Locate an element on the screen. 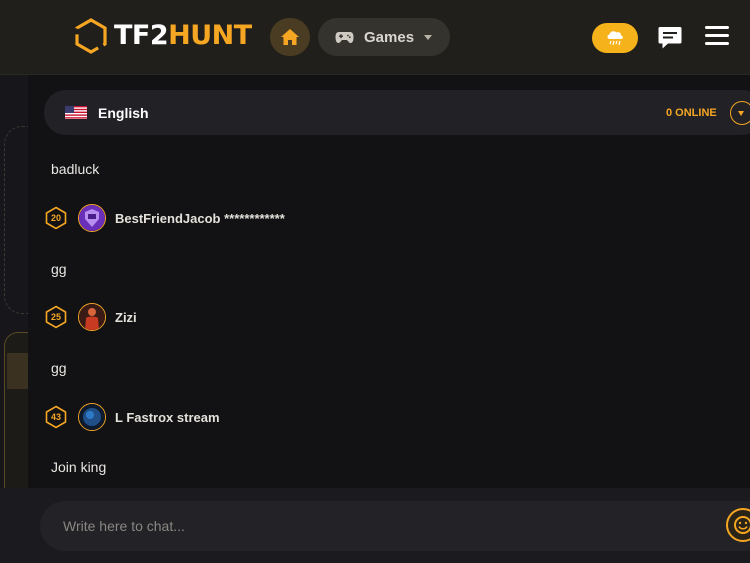 The width and height of the screenshot is (750, 563). online-toggle-button is located at coordinates (740, 113).